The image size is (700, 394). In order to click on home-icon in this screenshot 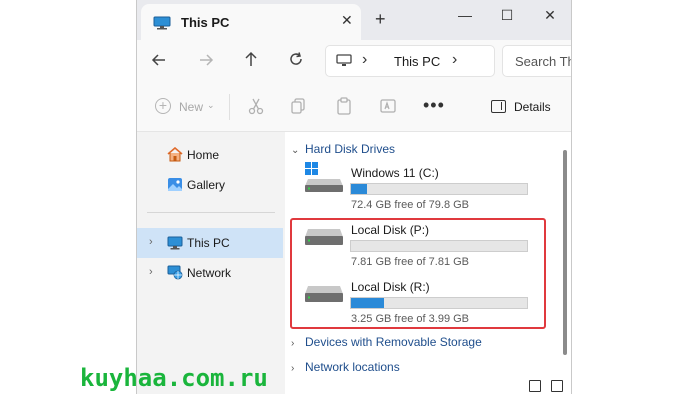, I will do `click(175, 154)`.